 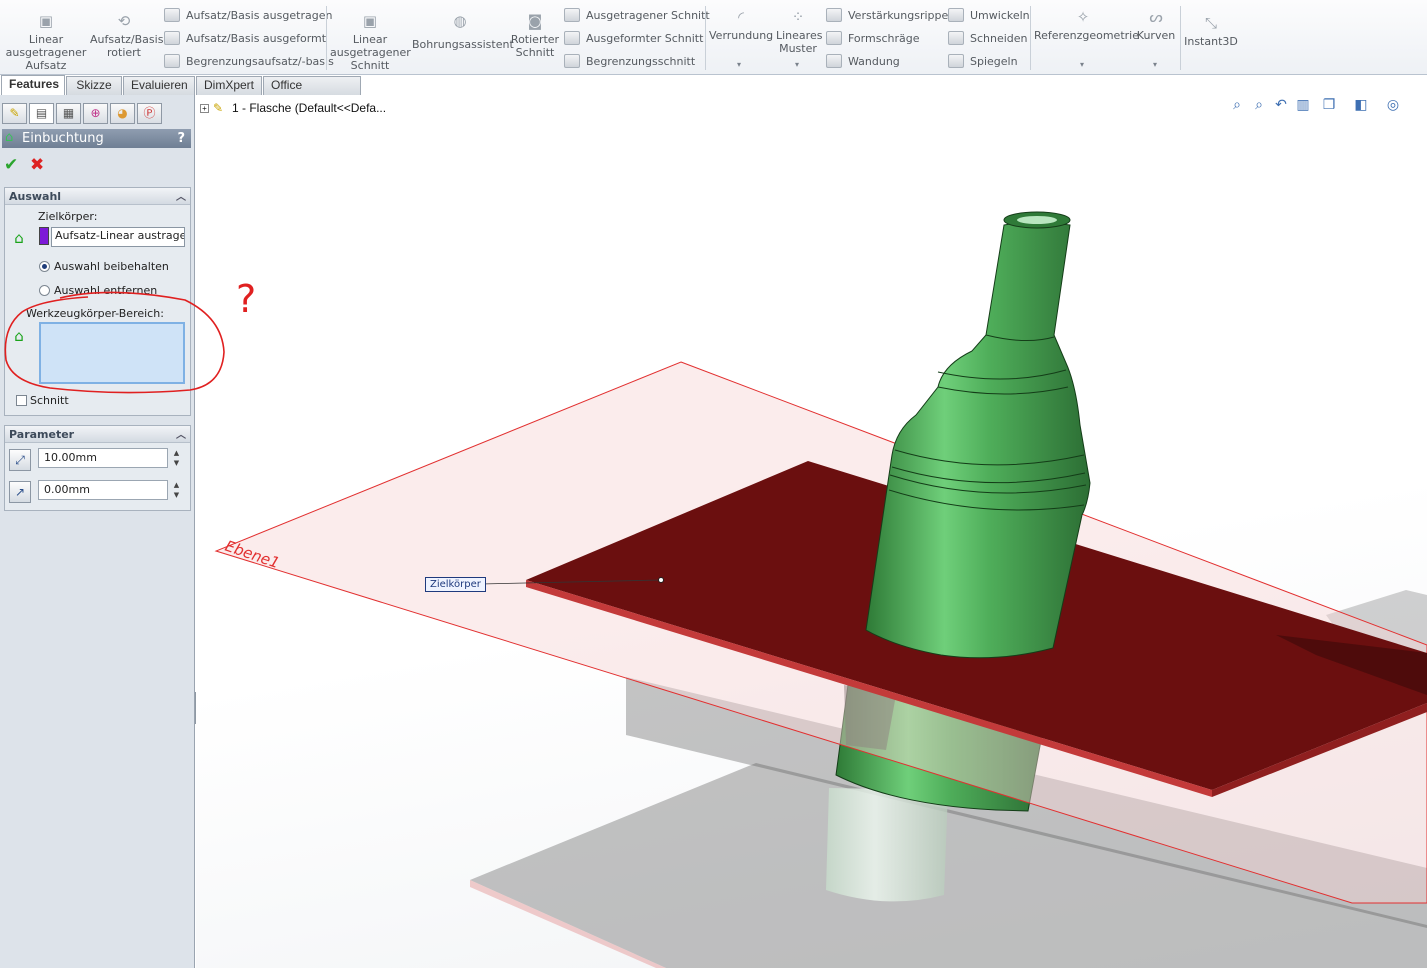 I want to click on revolve-cut-button: ◙ Rotierter Schnitt, so click(x=535, y=35).